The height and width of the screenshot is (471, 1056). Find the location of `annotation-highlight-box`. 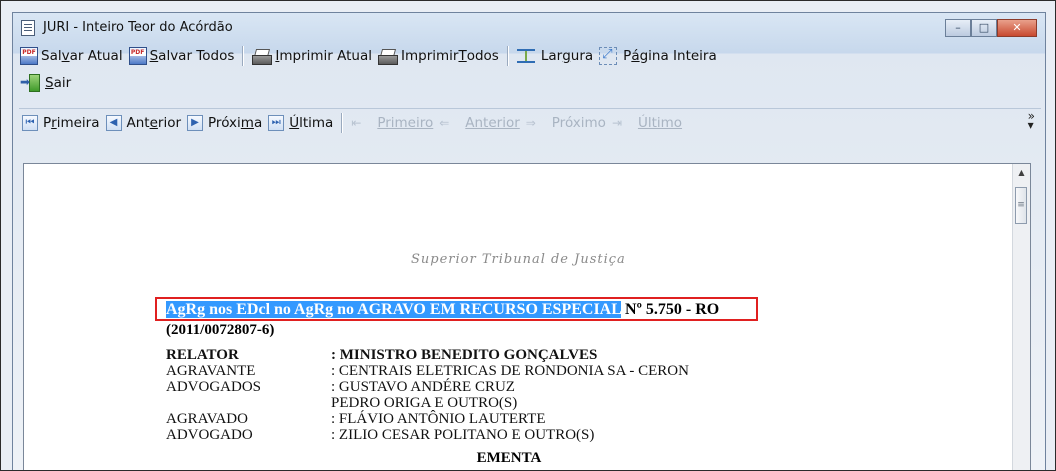

annotation-highlight-box is located at coordinates (456, 309).